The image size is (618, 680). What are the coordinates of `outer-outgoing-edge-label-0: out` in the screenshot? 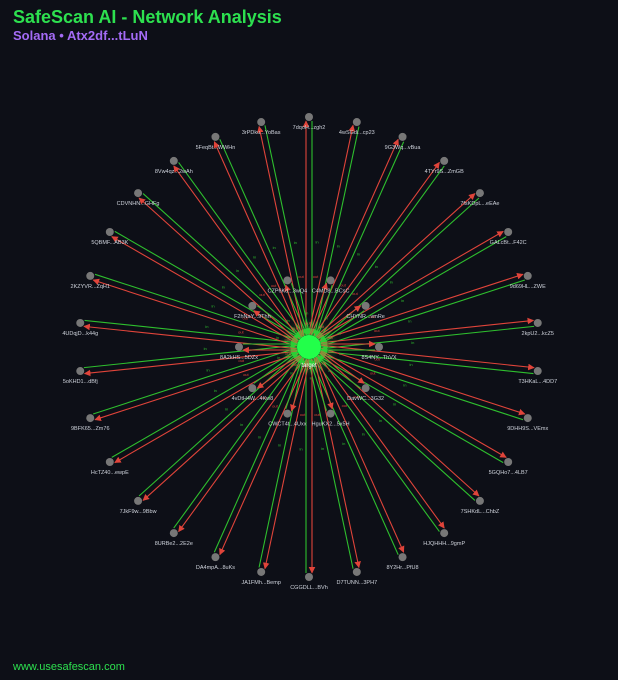 It's located at (301, 276).